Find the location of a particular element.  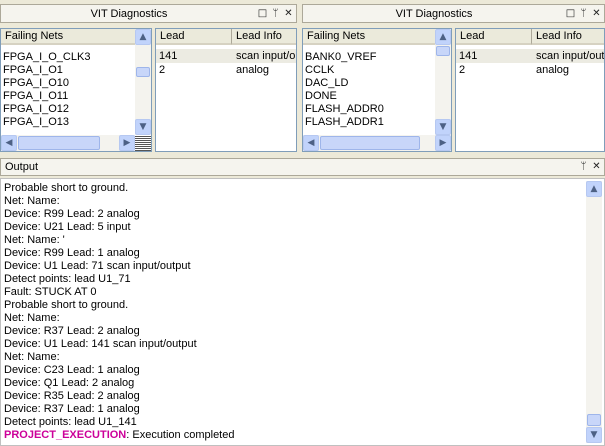

list-item: BANK0_VREF is located at coordinates (369, 57).